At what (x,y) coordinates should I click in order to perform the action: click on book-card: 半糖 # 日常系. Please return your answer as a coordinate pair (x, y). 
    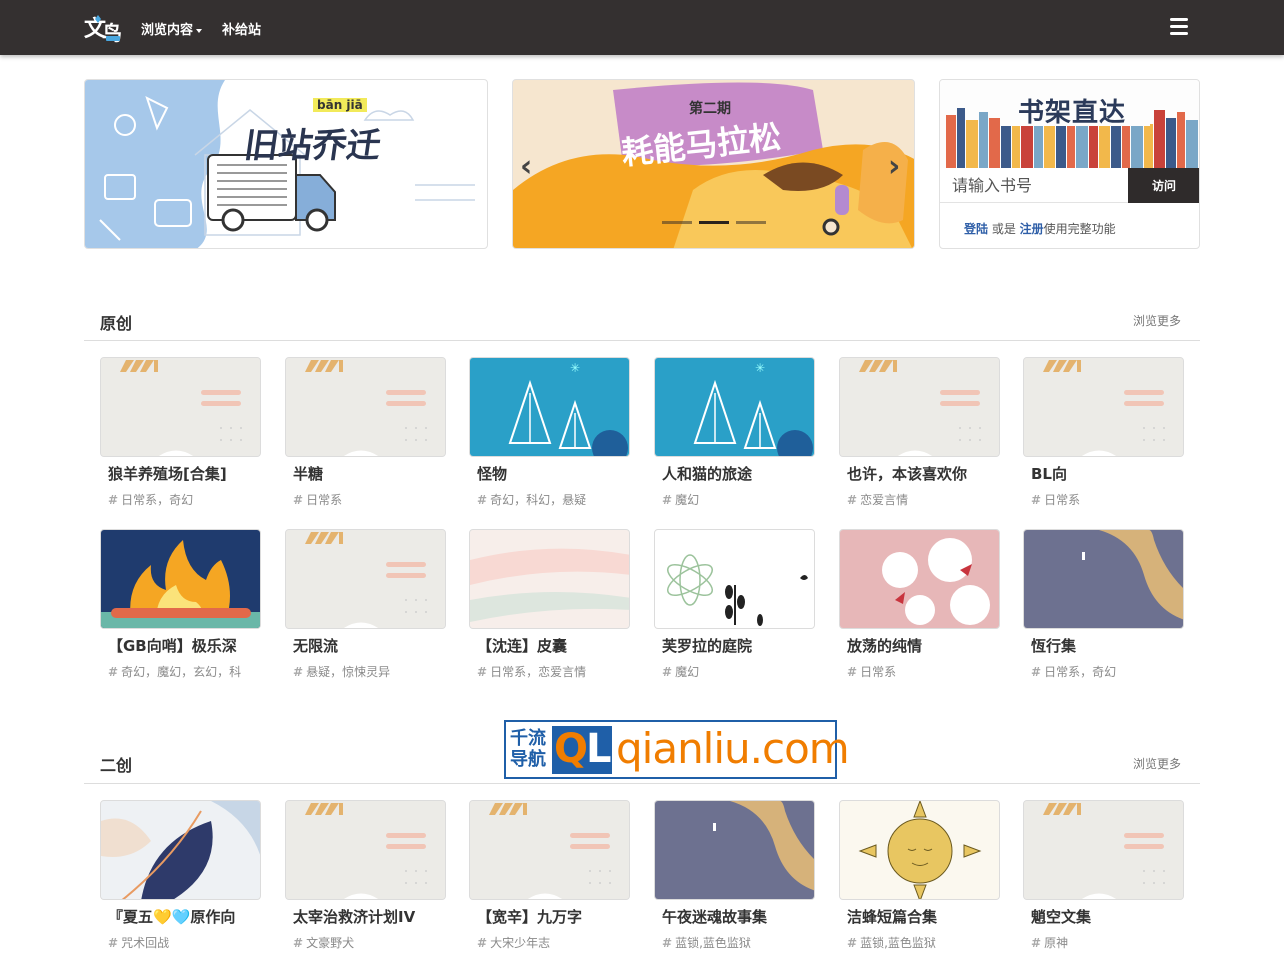
    Looking at the image, I should click on (366, 432).